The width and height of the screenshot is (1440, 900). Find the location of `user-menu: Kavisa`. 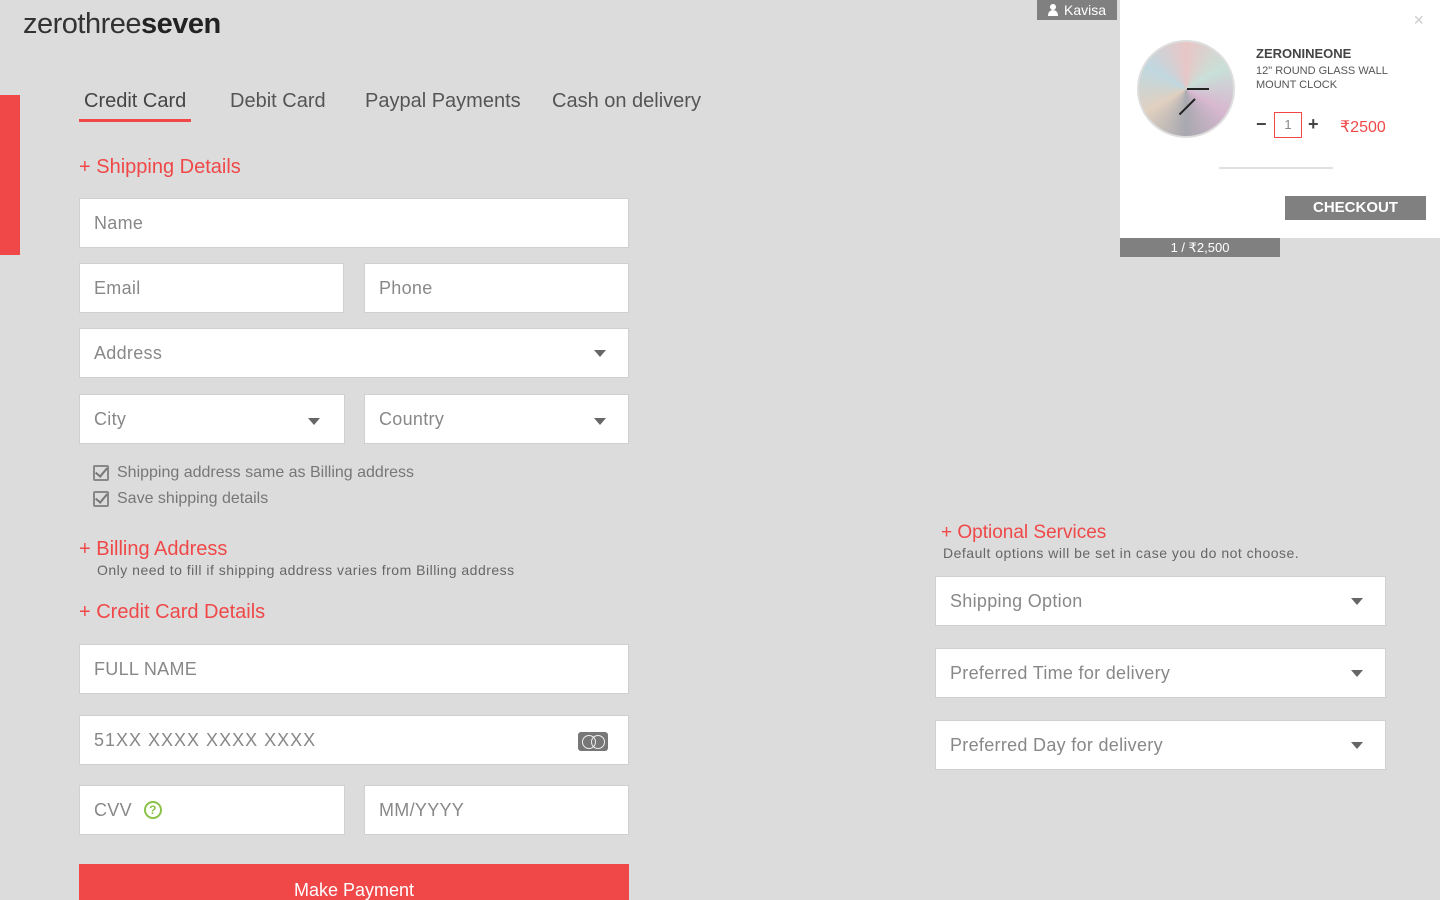

user-menu: Kavisa is located at coordinates (1077, 10).